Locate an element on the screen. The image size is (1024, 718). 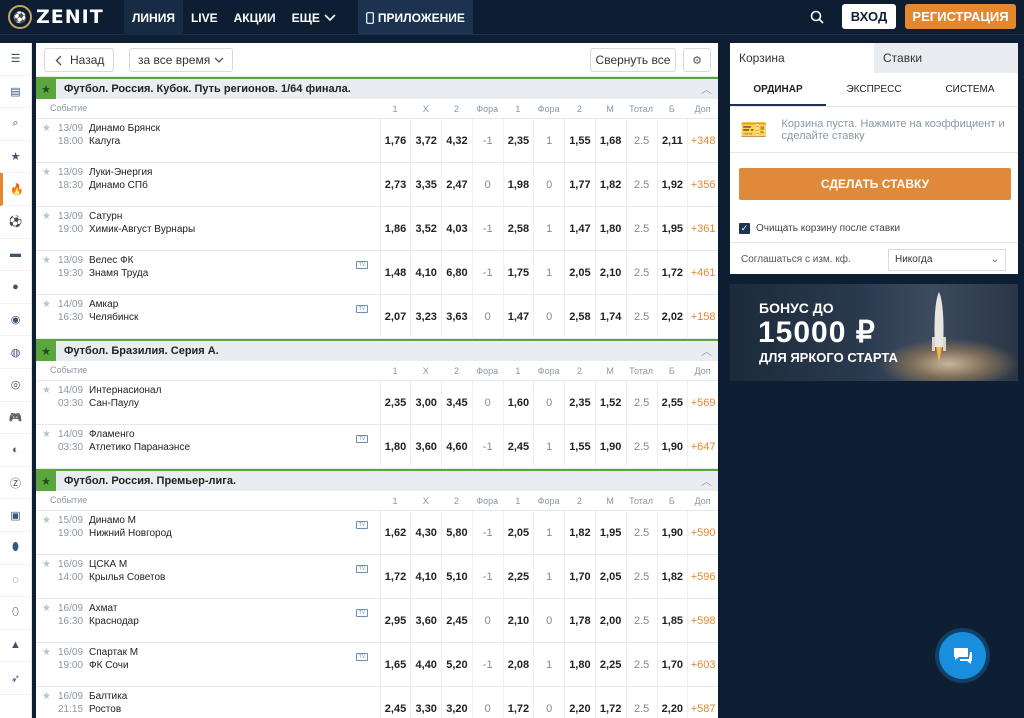
odds-cell: 2,25 is located at coordinates (610, 664).